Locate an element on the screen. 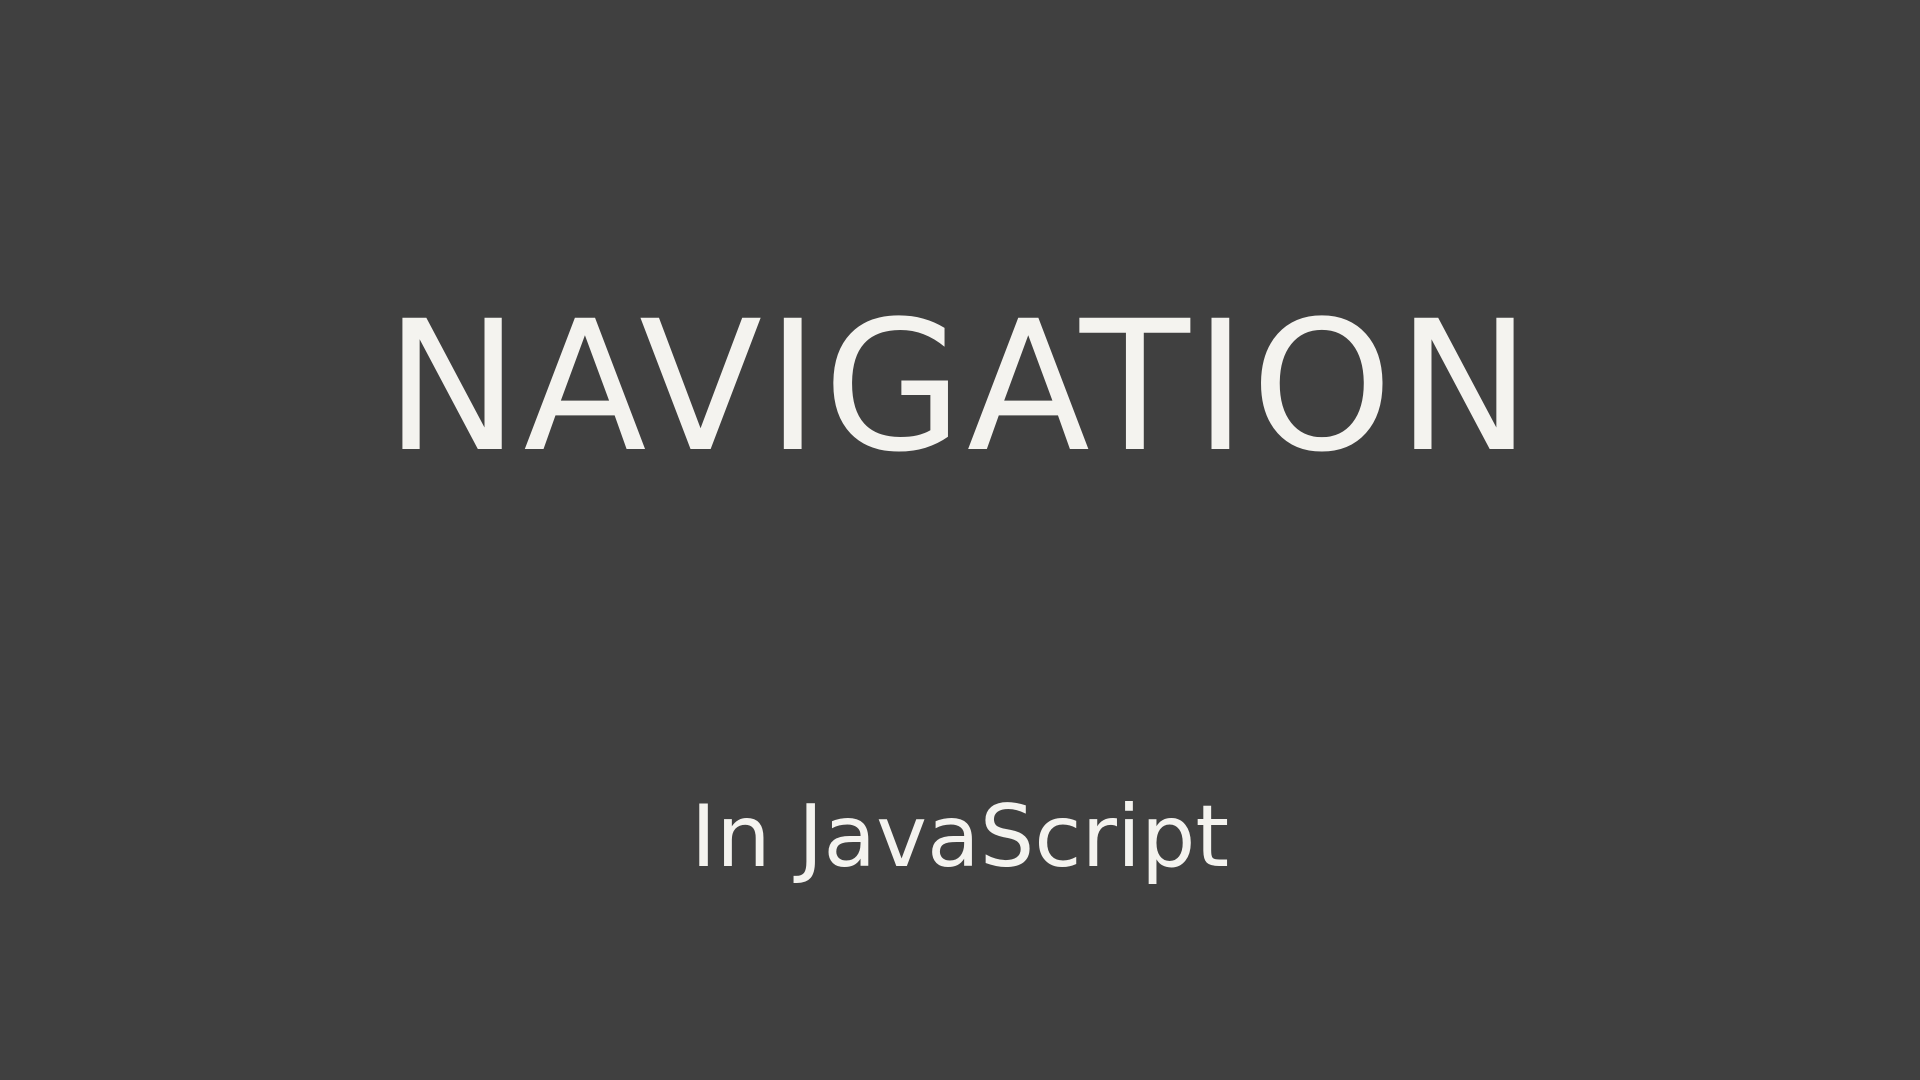 The height and width of the screenshot is (1080, 1920). slide-subtitle: In JavaScript is located at coordinates (960, 837).